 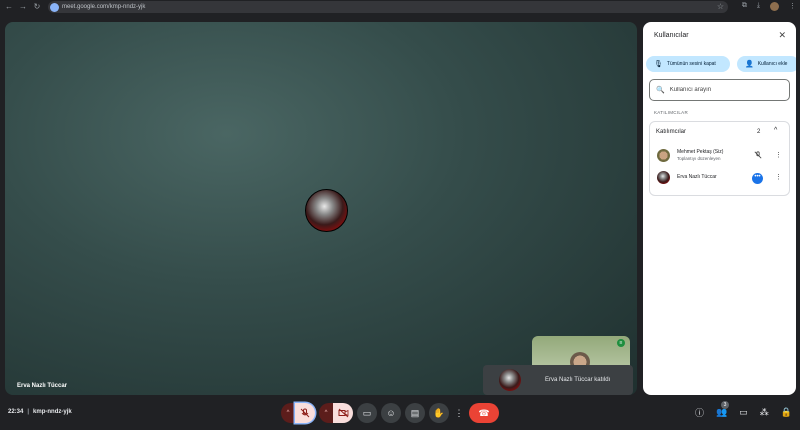 I want to click on call-controls: ^ ^ ▭ ☺ ▤ ✋ ⋮ ☎, so click(x=390, y=413).